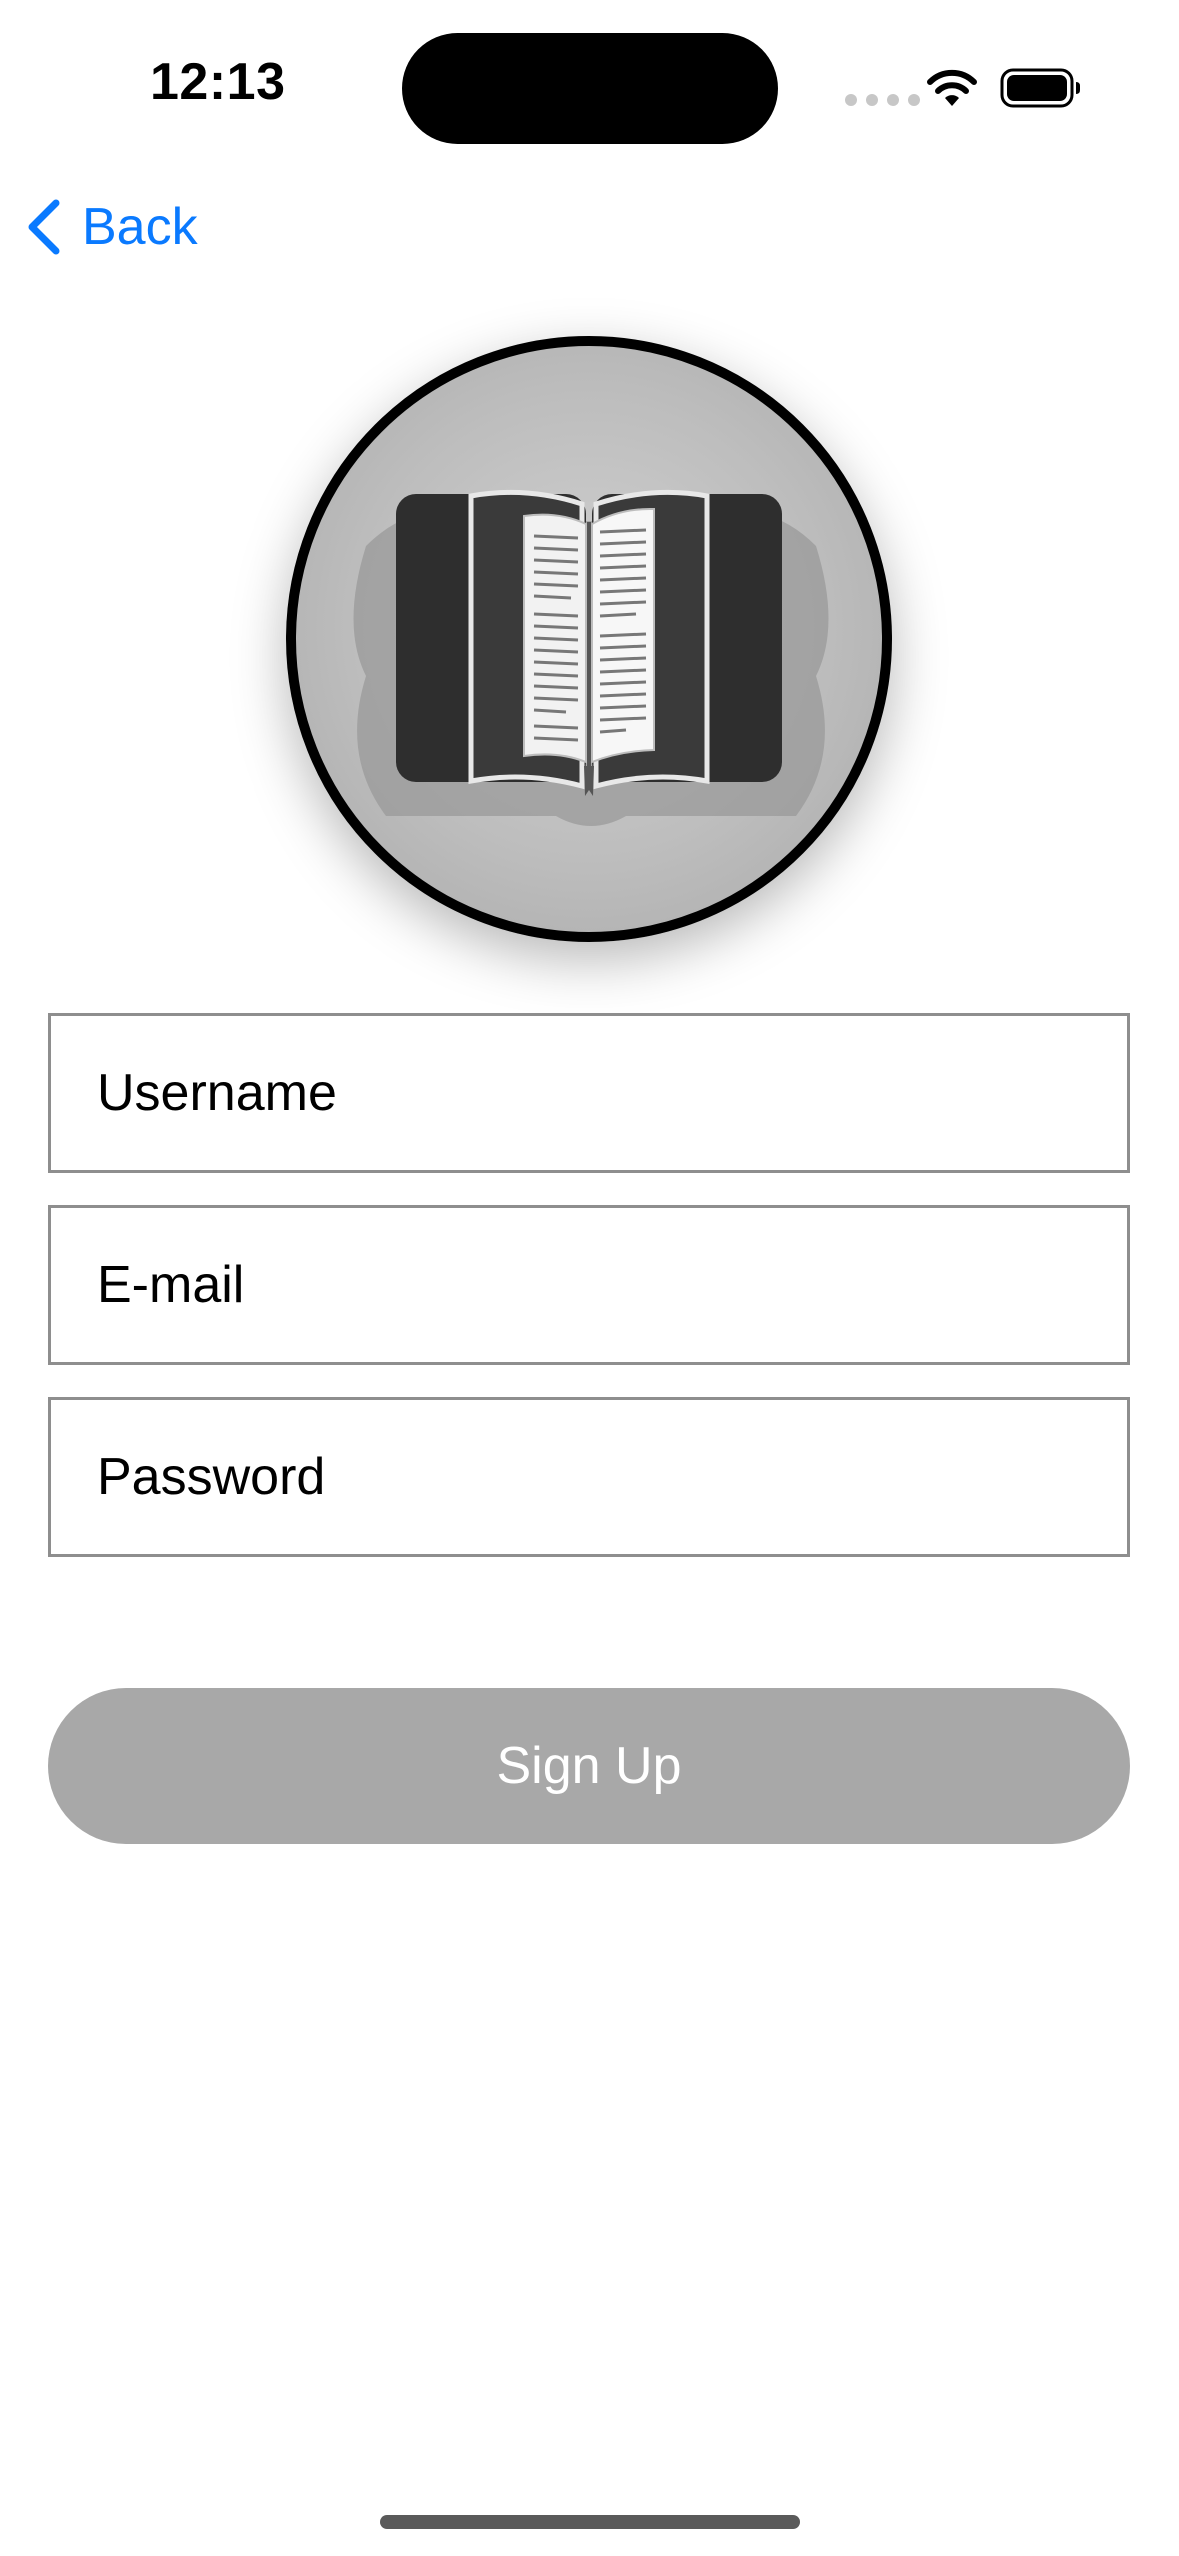 Image resolution: width=1179 pixels, height=2556 pixels. I want to click on password-input, so click(589, 1477).